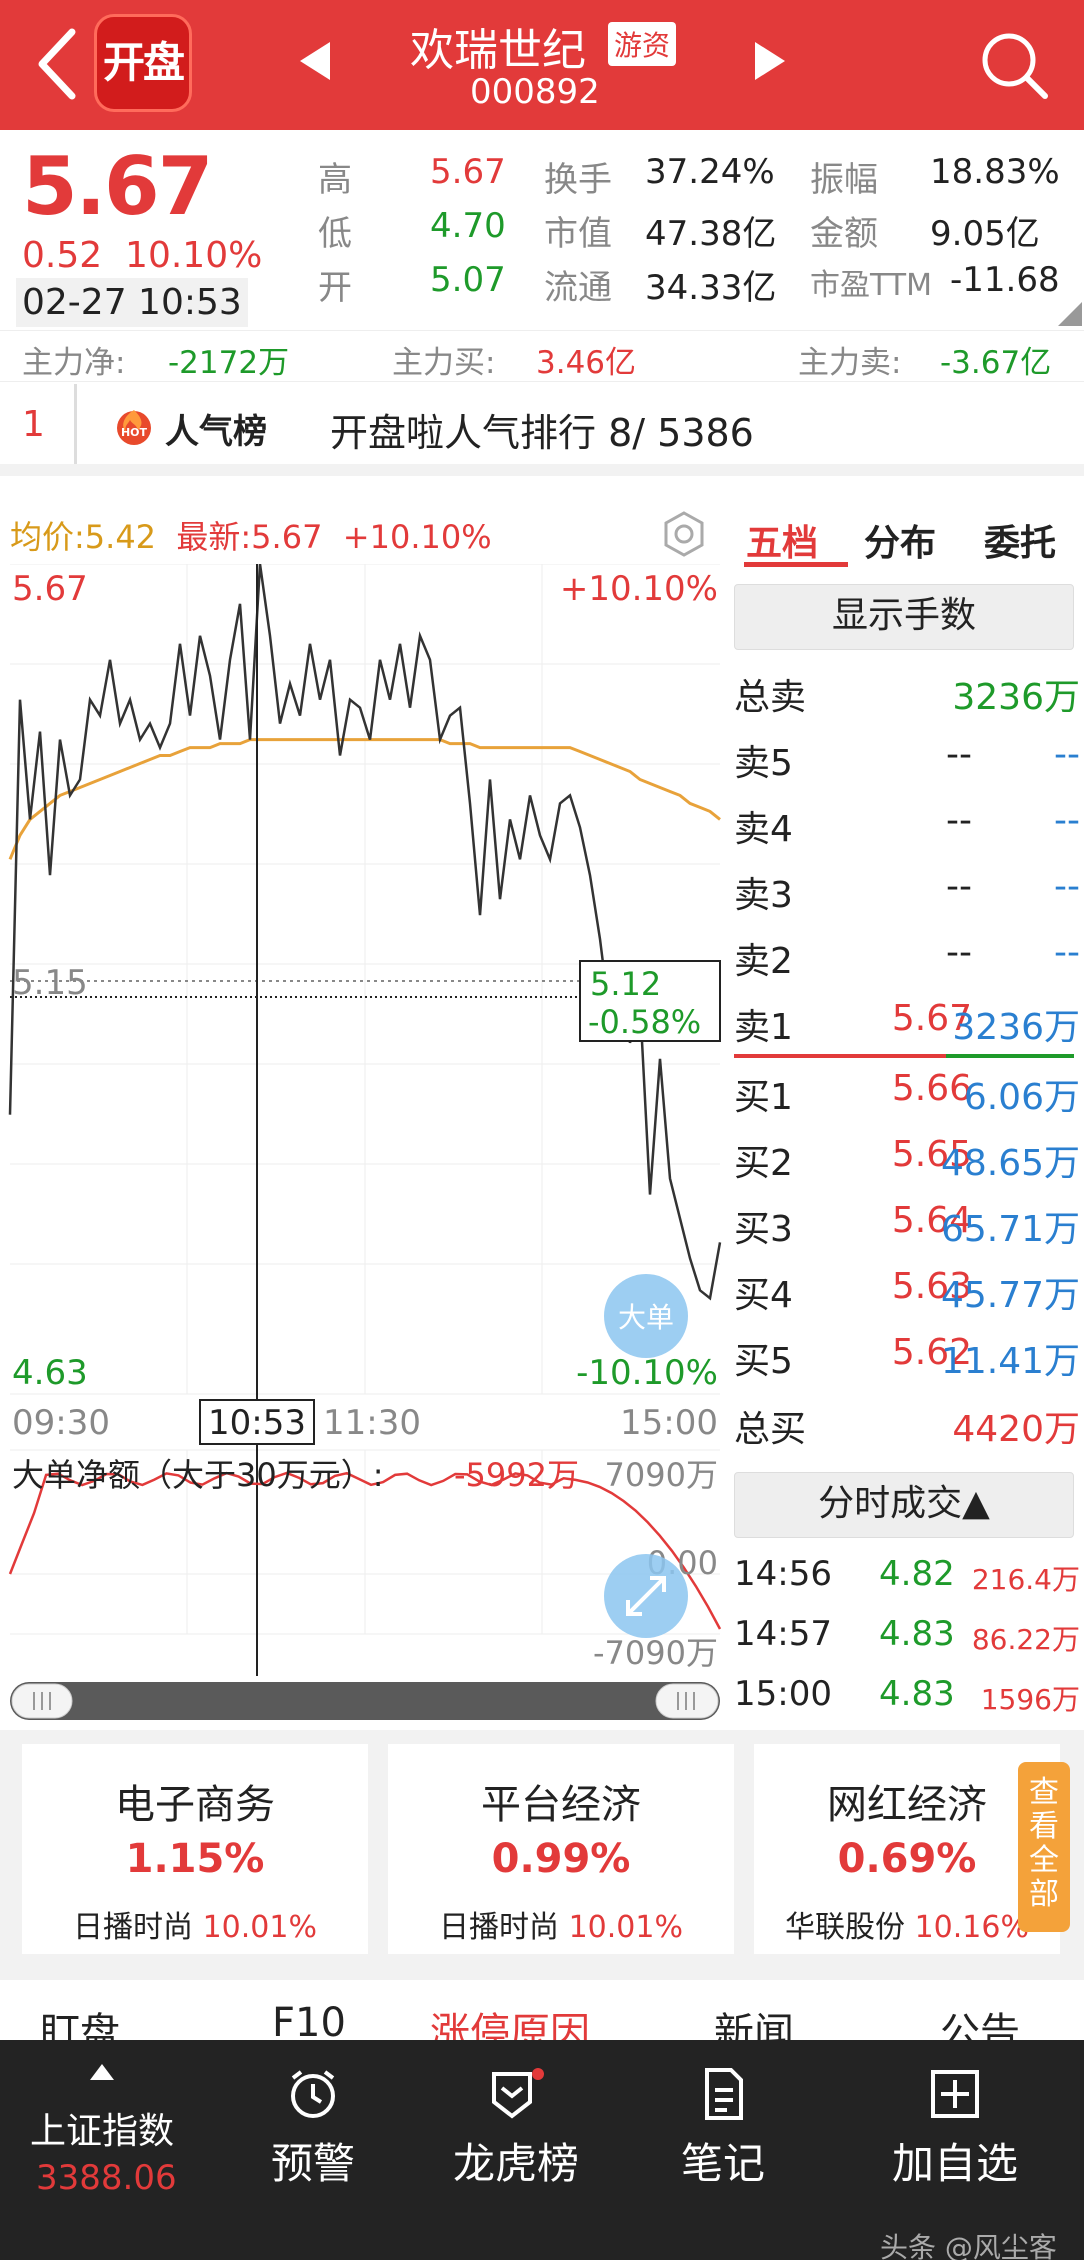 The height and width of the screenshot is (2260, 1084). Describe the element at coordinates (763, 895) in the screenshot. I see `ask-label: 卖3` at that location.